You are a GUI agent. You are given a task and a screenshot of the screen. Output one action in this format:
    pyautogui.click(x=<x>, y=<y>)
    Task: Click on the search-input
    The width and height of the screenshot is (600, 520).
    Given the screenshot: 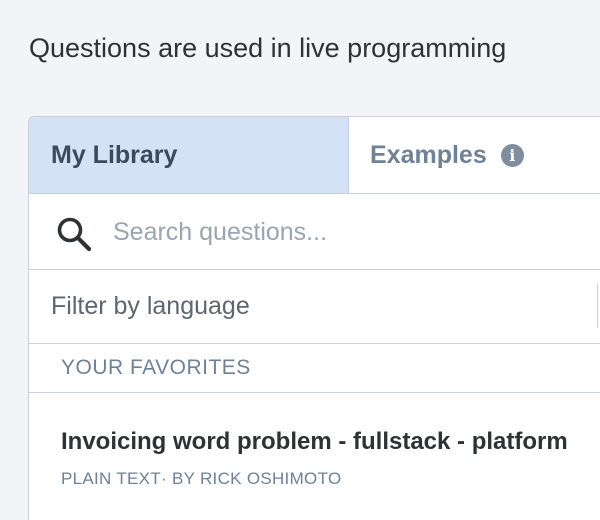 What is the action you would take?
    pyautogui.click(x=353, y=232)
    